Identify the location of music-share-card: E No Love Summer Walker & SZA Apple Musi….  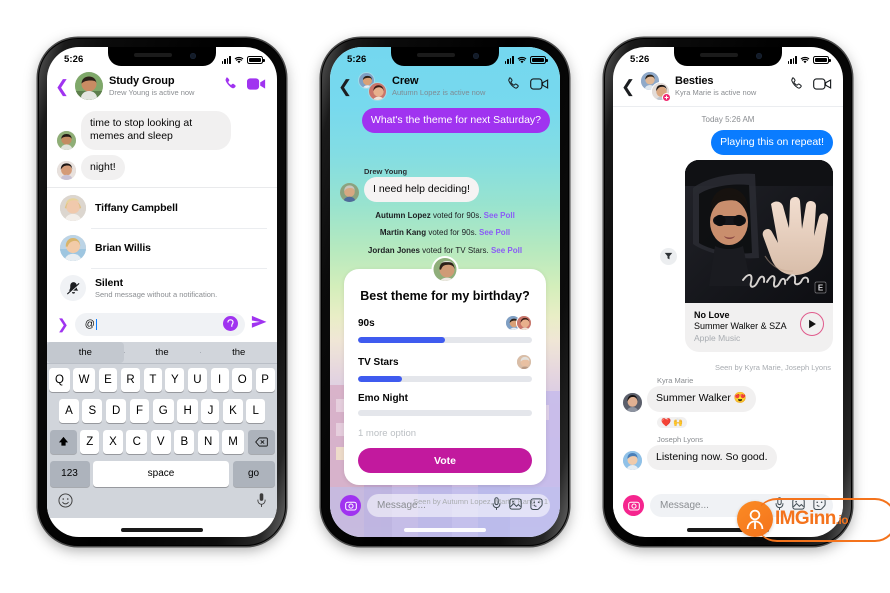
(759, 256).